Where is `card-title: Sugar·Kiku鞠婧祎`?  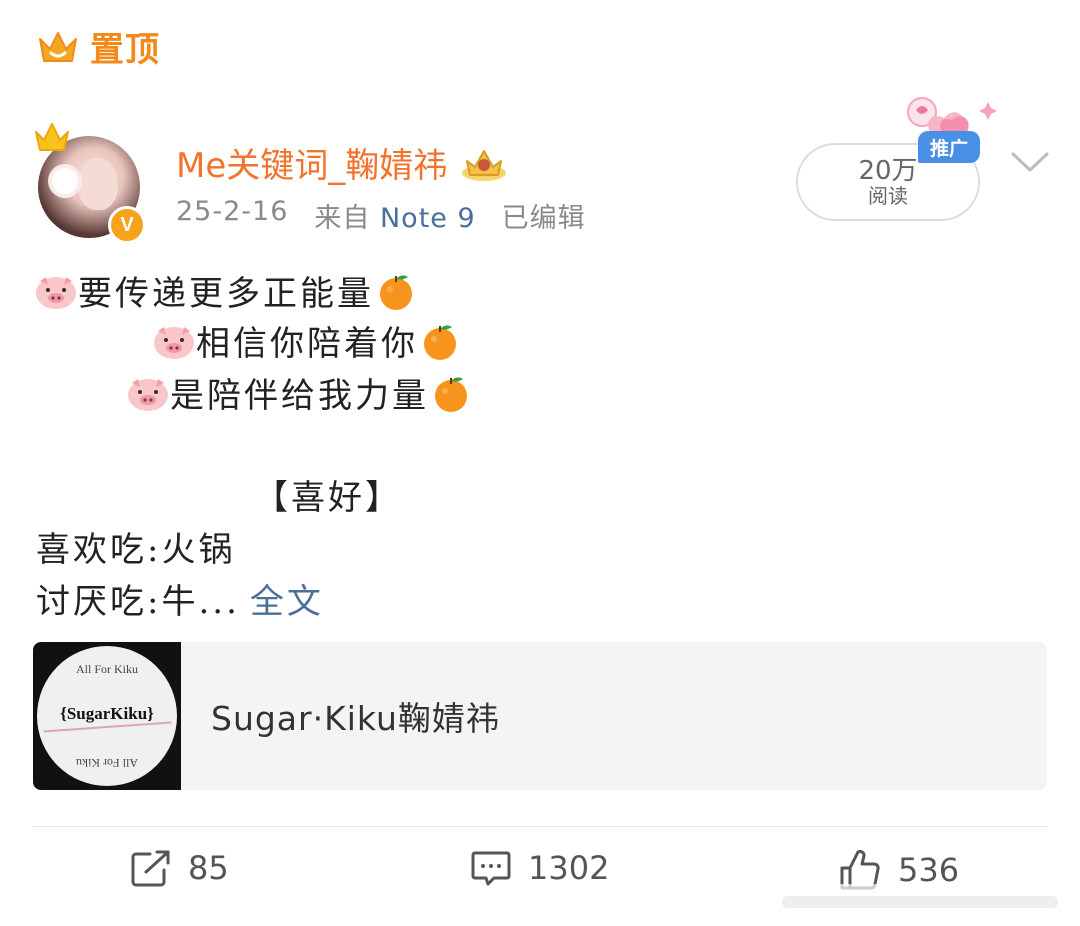
card-title: Sugar·Kiku鞠婧祎 is located at coordinates (355, 718).